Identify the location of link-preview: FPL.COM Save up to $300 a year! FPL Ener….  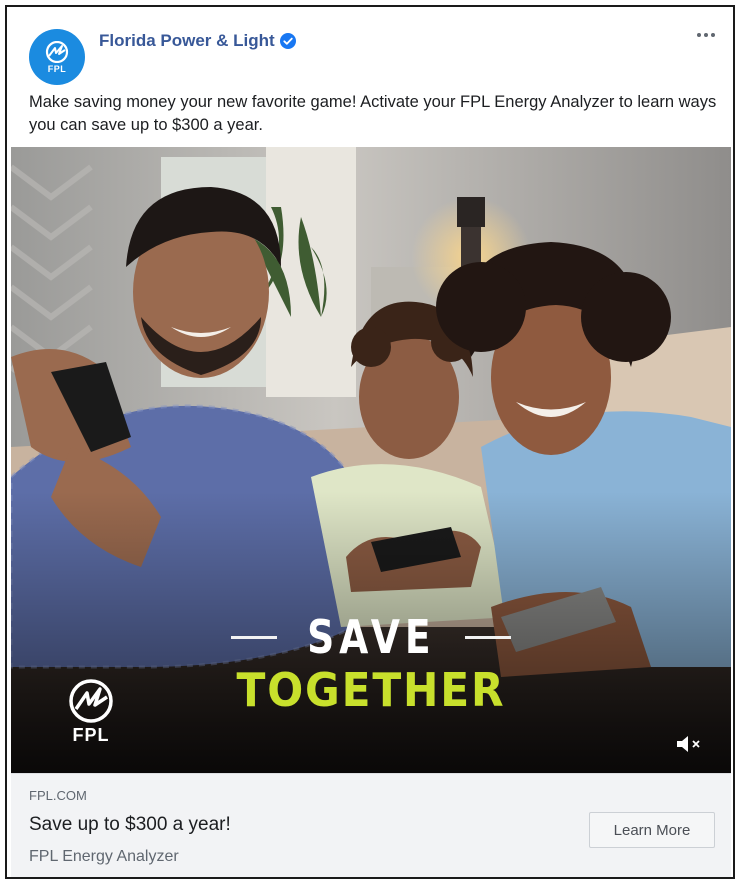
(371, 825).